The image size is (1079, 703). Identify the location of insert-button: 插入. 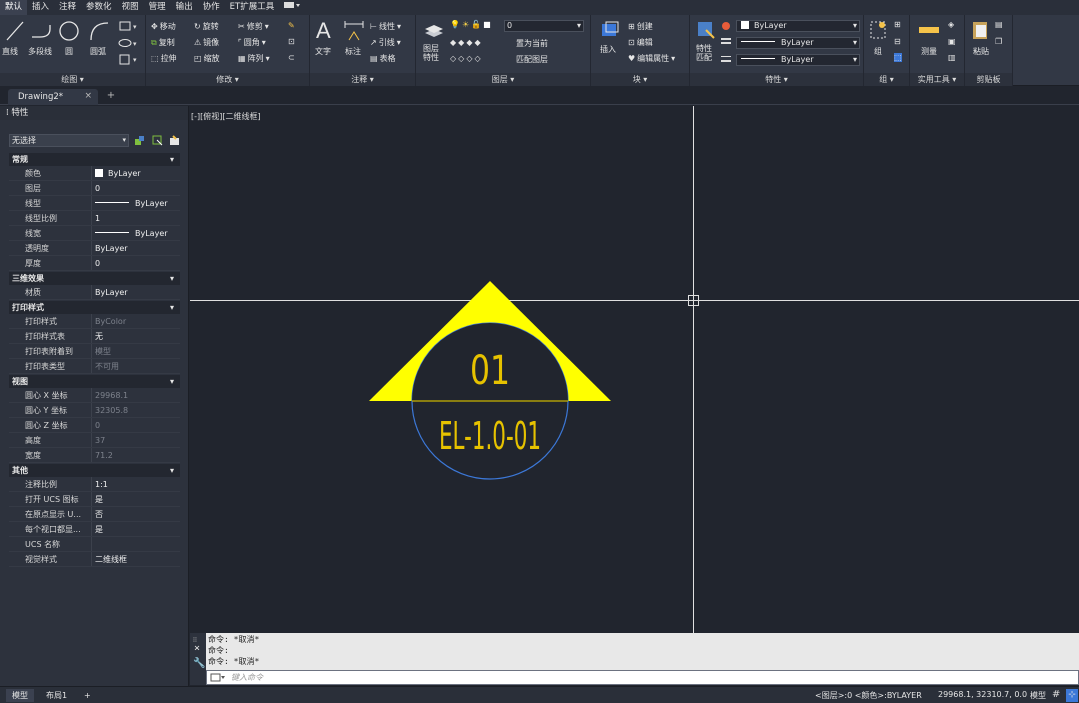
(608, 49).